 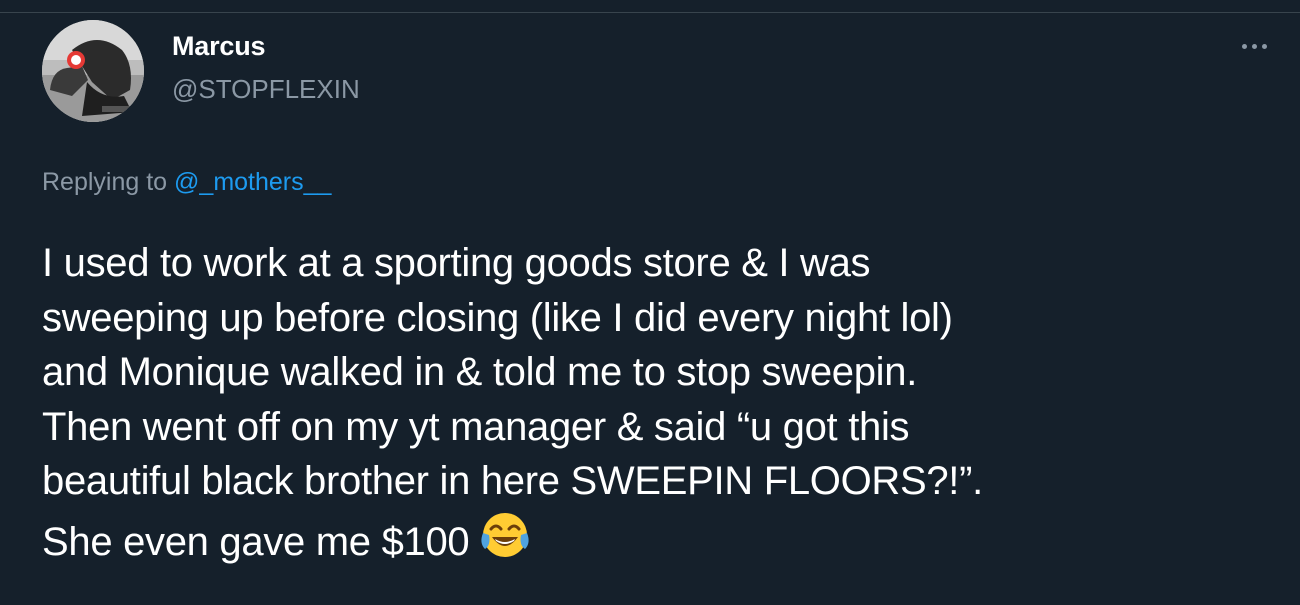 What do you see at coordinates (266, 89) in the screenshot?
I see `user-handle: @STOPFLEXIN` at bounding box center [266, 89].